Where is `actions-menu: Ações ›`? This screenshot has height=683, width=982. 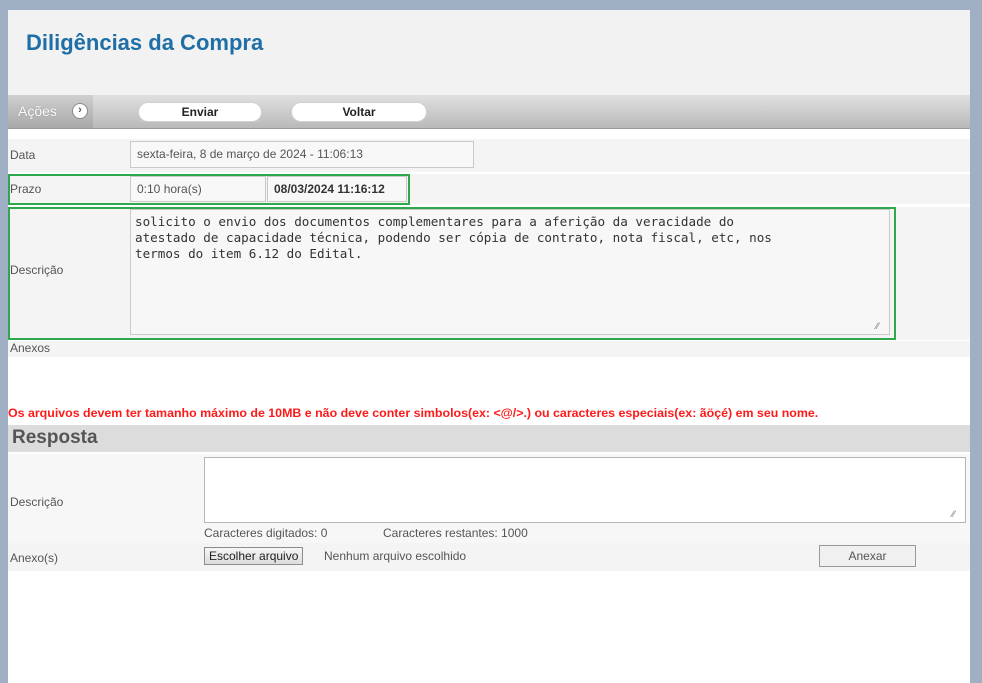 actions-menu: Ações › is located at coordinates (50, 111).